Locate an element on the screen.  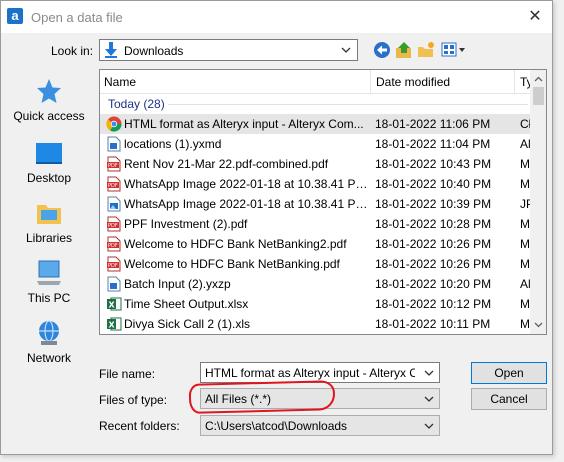
place-quick-access: Quick access is located at coordinates (49, 99).